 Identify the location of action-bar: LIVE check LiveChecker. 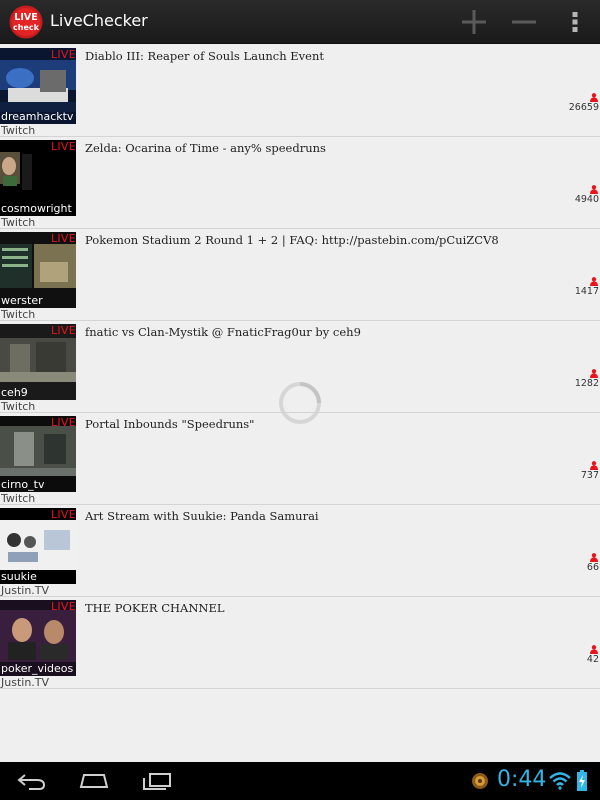
(300, 22).